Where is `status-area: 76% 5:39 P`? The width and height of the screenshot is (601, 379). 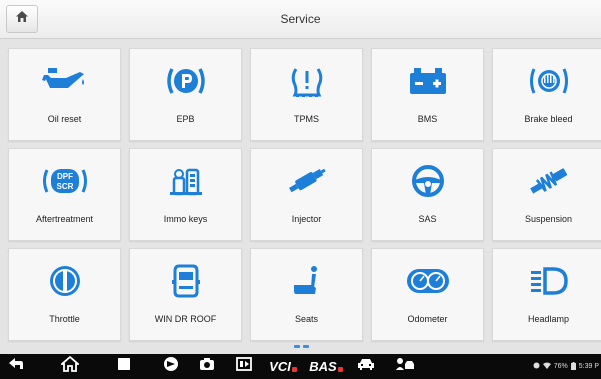 status-area: 76% 5:39 P is located at coordinates (566, 366).